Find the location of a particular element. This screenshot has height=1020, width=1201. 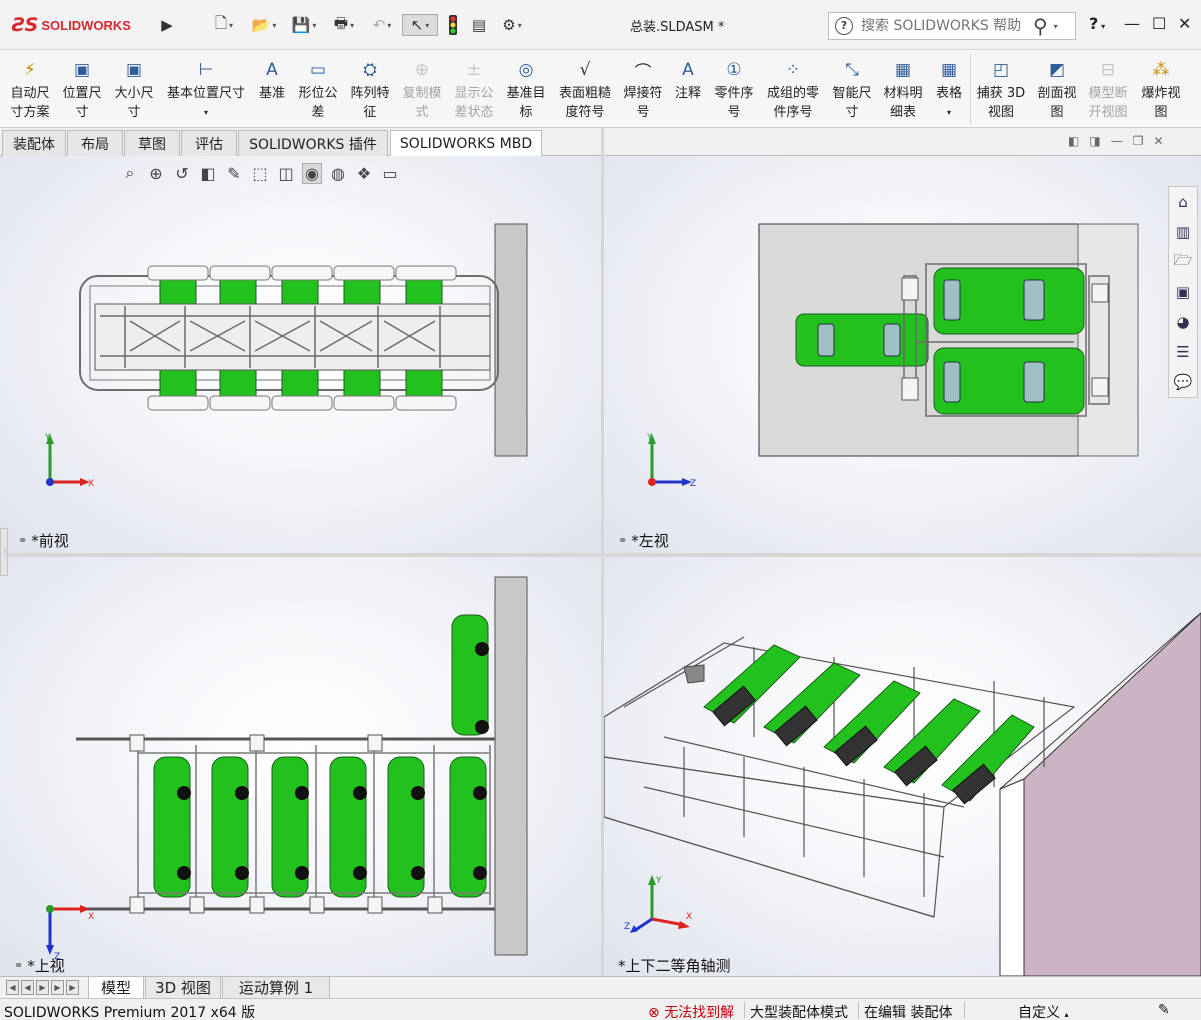

ribbon-button-pattern-feature: ⛭ 阵列特征 is located at coordinates (370, 89).